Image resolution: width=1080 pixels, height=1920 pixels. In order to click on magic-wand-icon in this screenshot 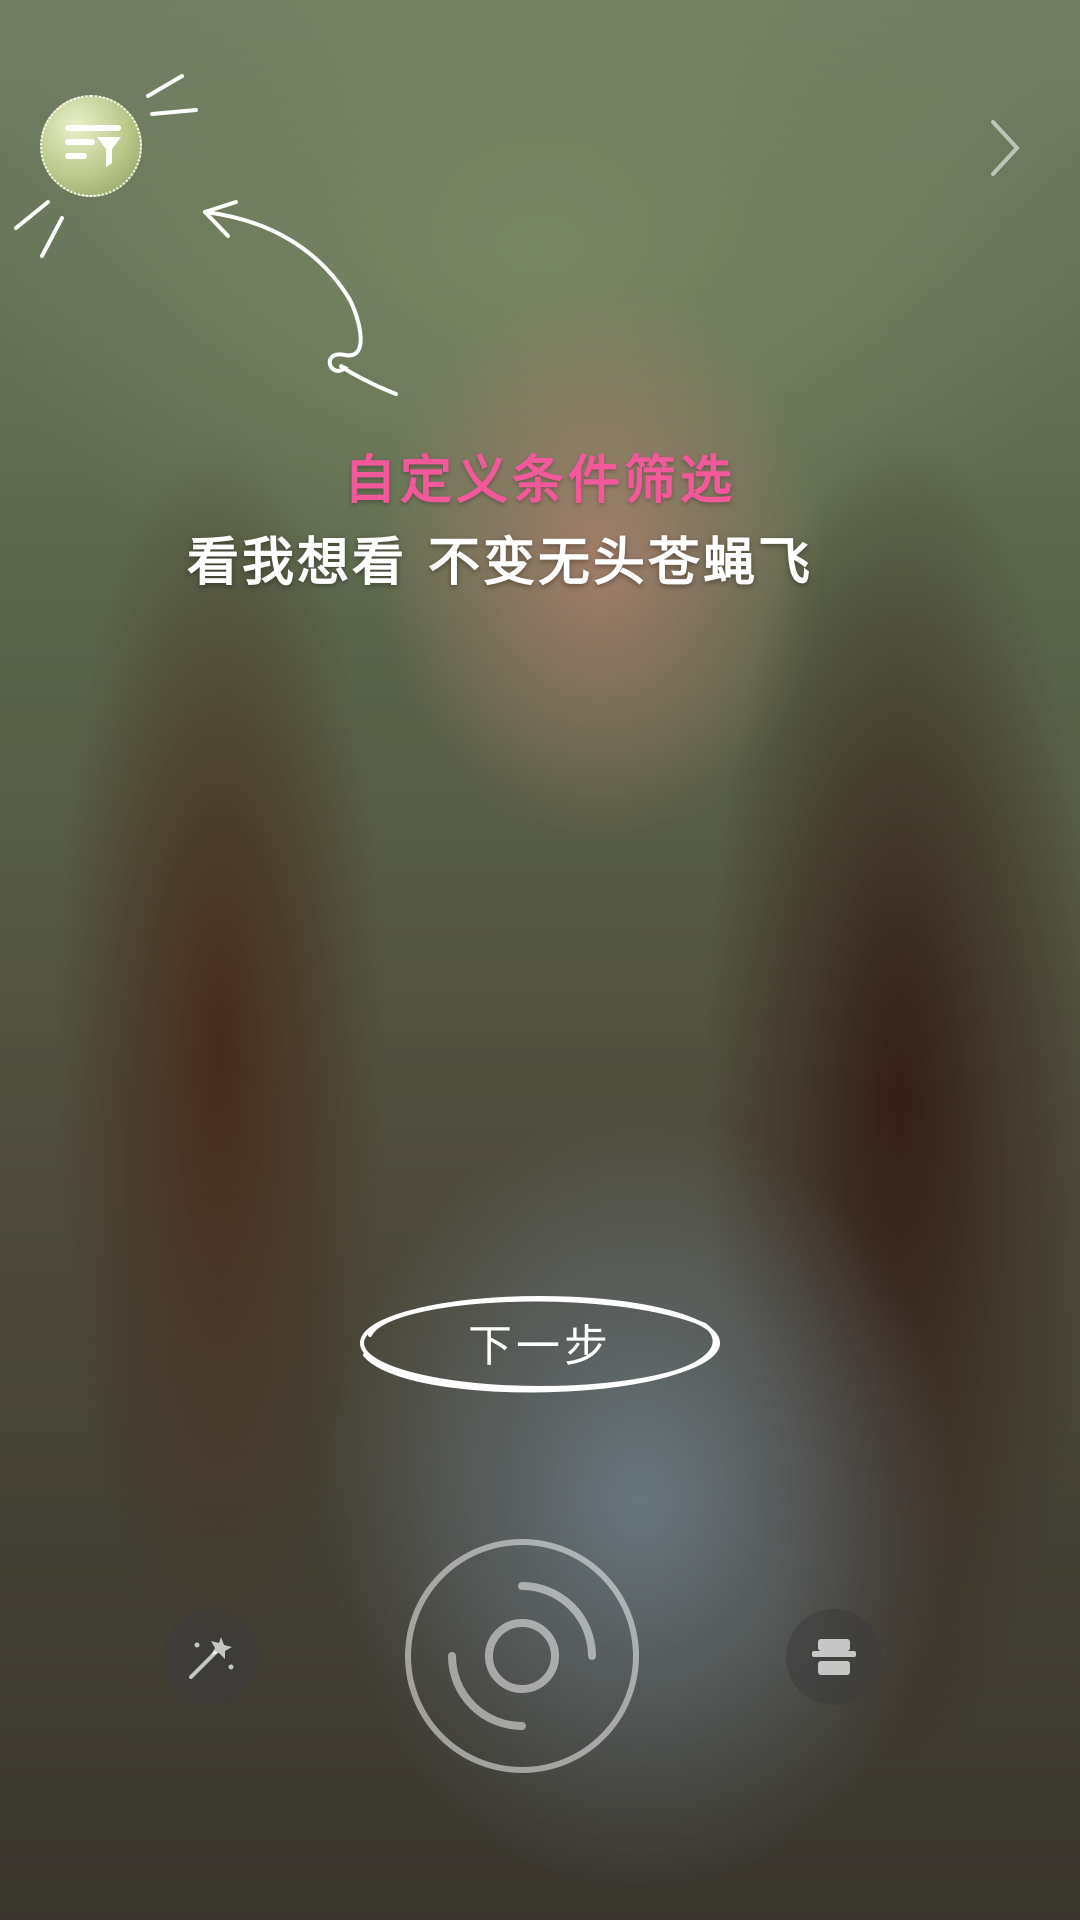, I will do `click(211, 1658)`.